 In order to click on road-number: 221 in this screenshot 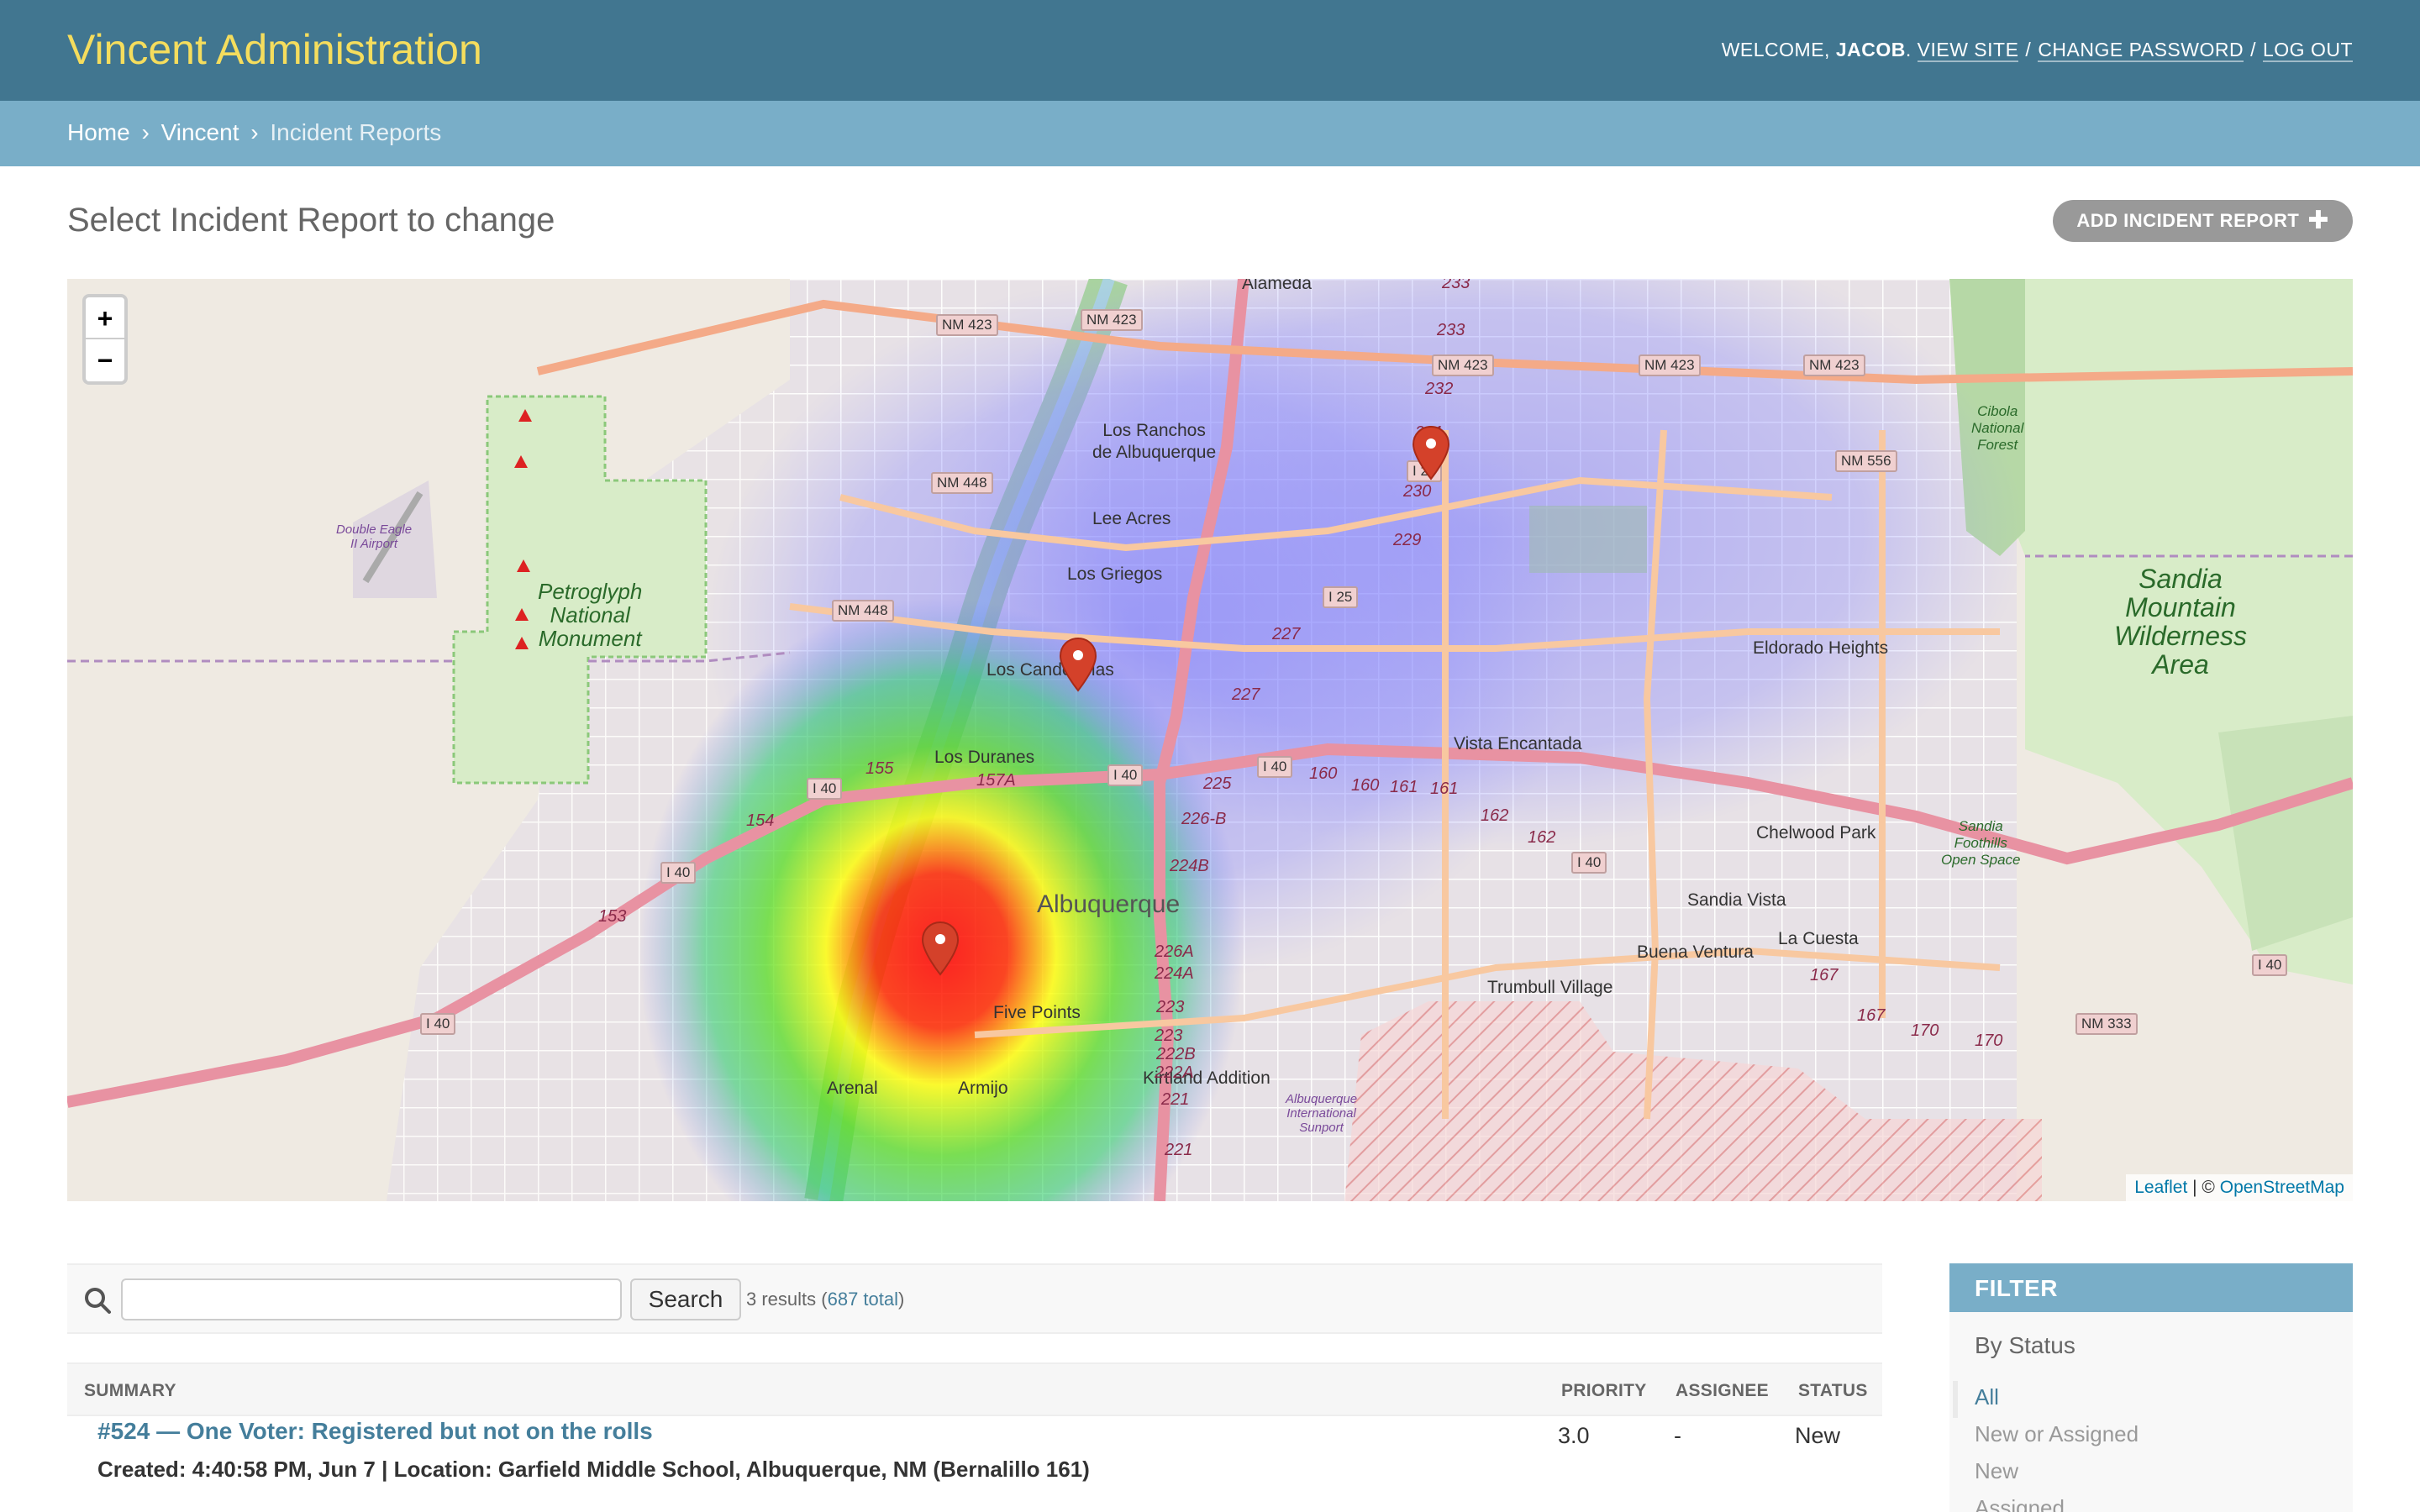, I will do `click(1179, 1150)`.